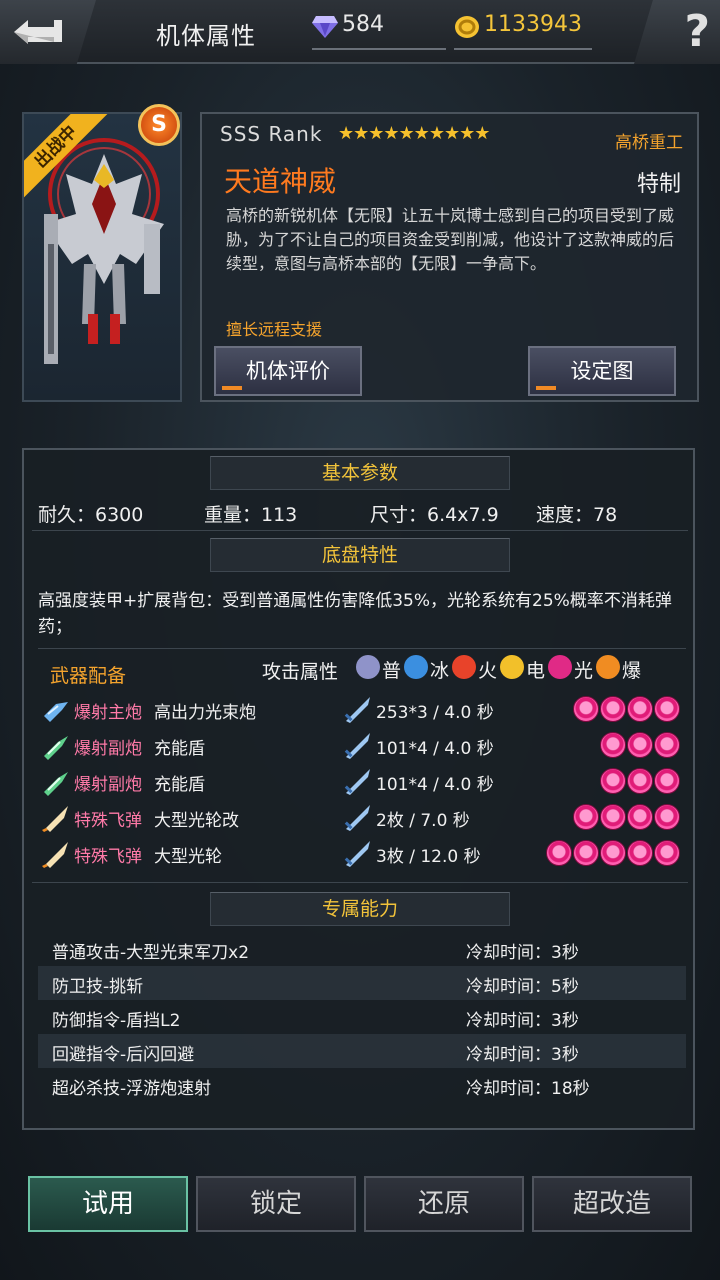 The width and height of the screenshot is (720, 1280). I want to click on design-sheet-label: 设定图, so click(602, 371).